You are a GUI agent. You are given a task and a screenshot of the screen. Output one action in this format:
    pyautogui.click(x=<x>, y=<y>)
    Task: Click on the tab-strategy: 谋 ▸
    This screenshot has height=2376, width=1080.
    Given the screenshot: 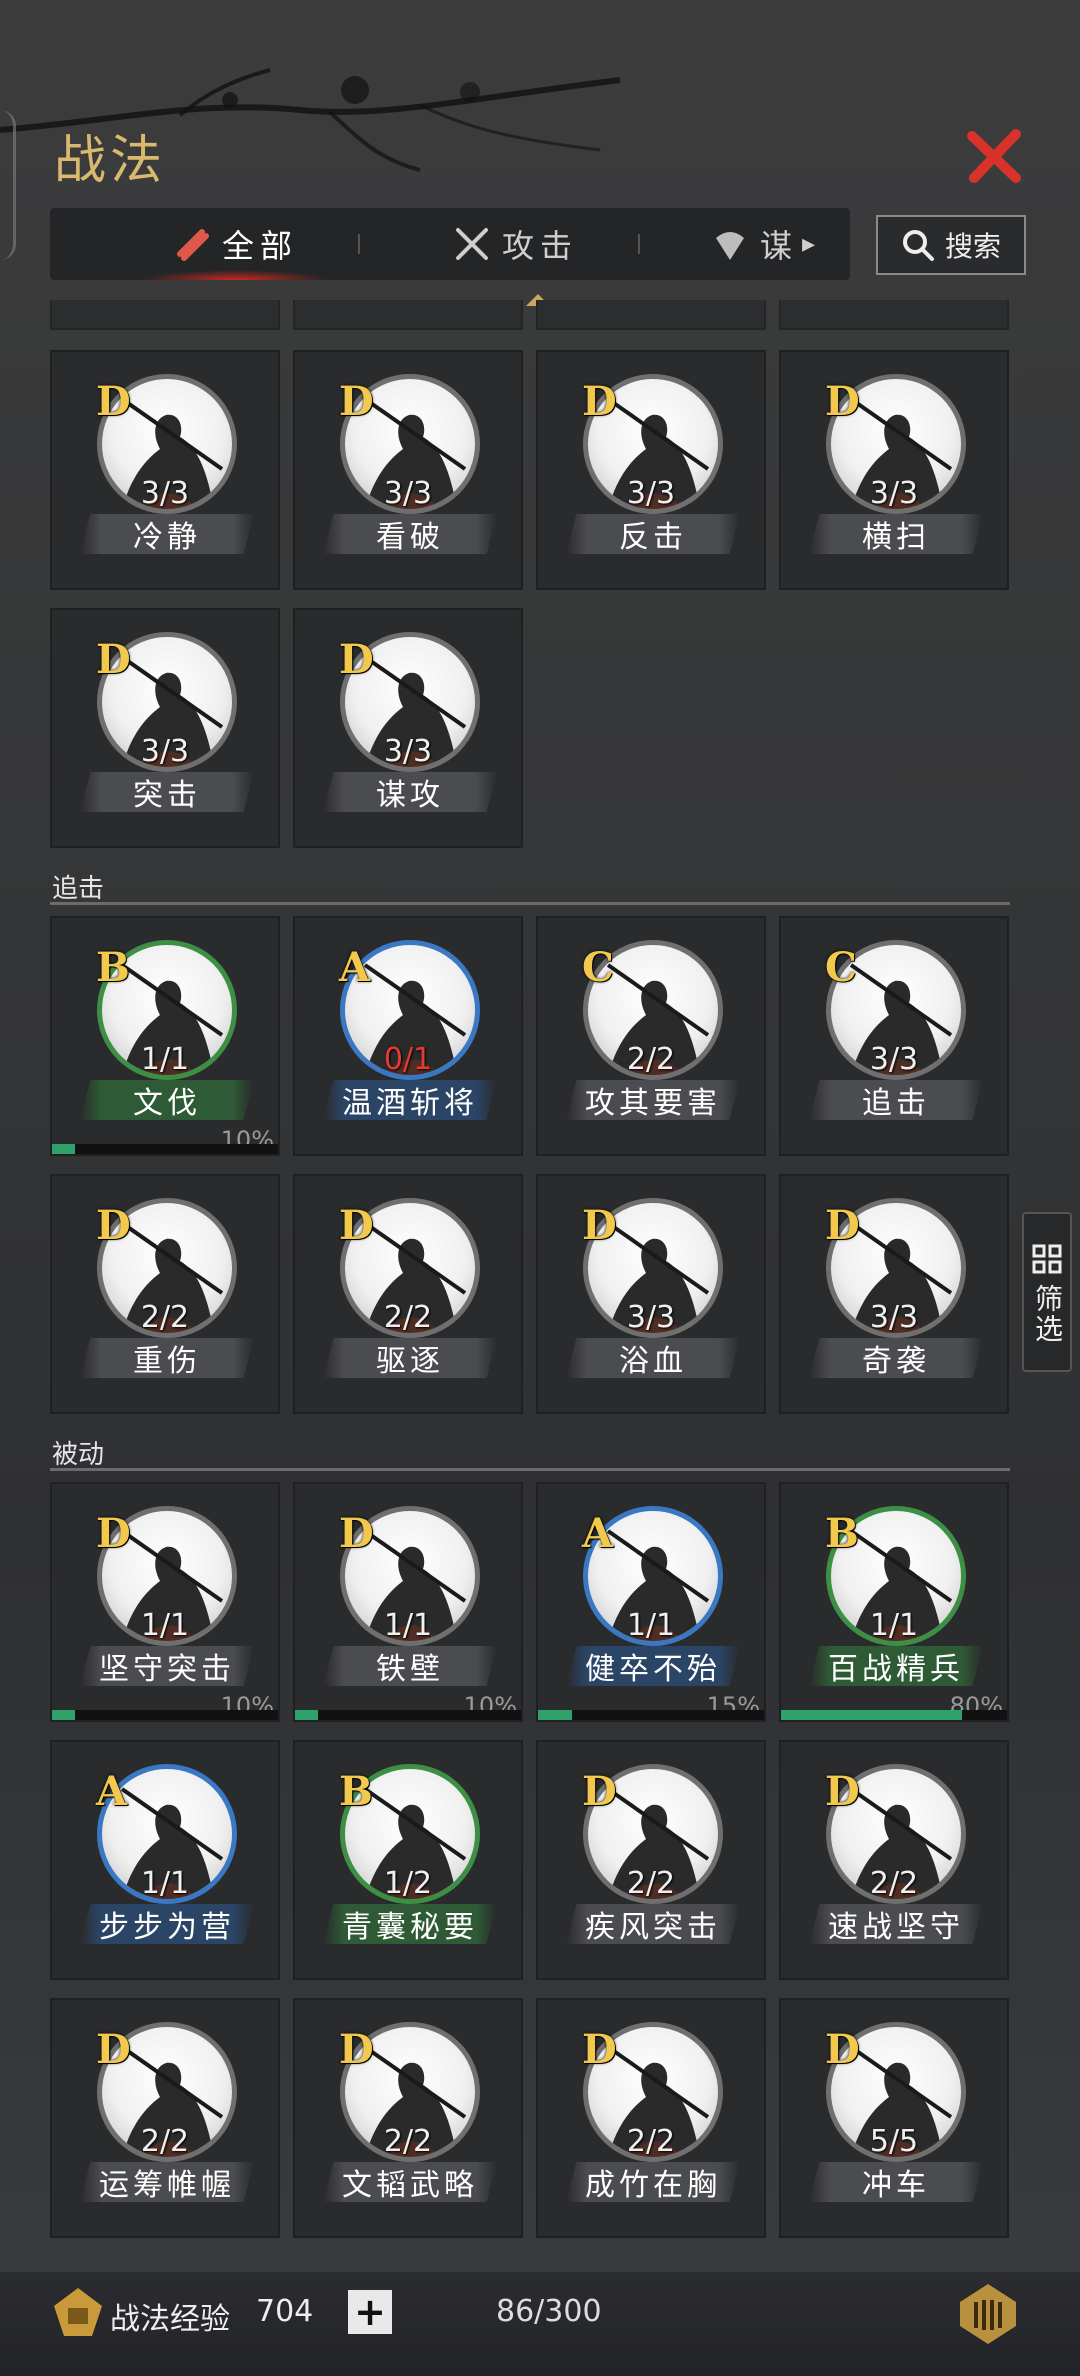 What is the action you would take?
    pyautogui.click(x=780, y=244)
    